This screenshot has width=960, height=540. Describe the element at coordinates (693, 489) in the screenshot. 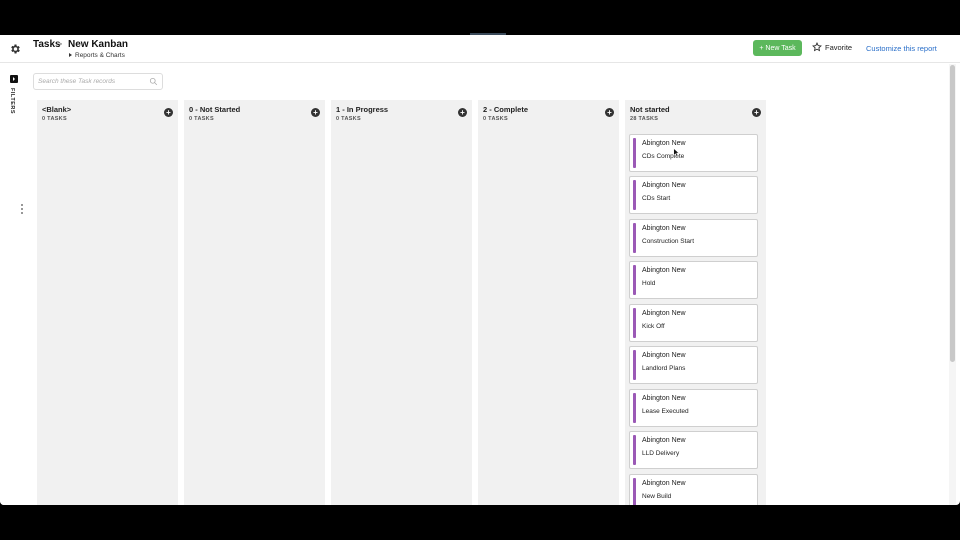

I see `task-card: Abington New New Build` at that location.